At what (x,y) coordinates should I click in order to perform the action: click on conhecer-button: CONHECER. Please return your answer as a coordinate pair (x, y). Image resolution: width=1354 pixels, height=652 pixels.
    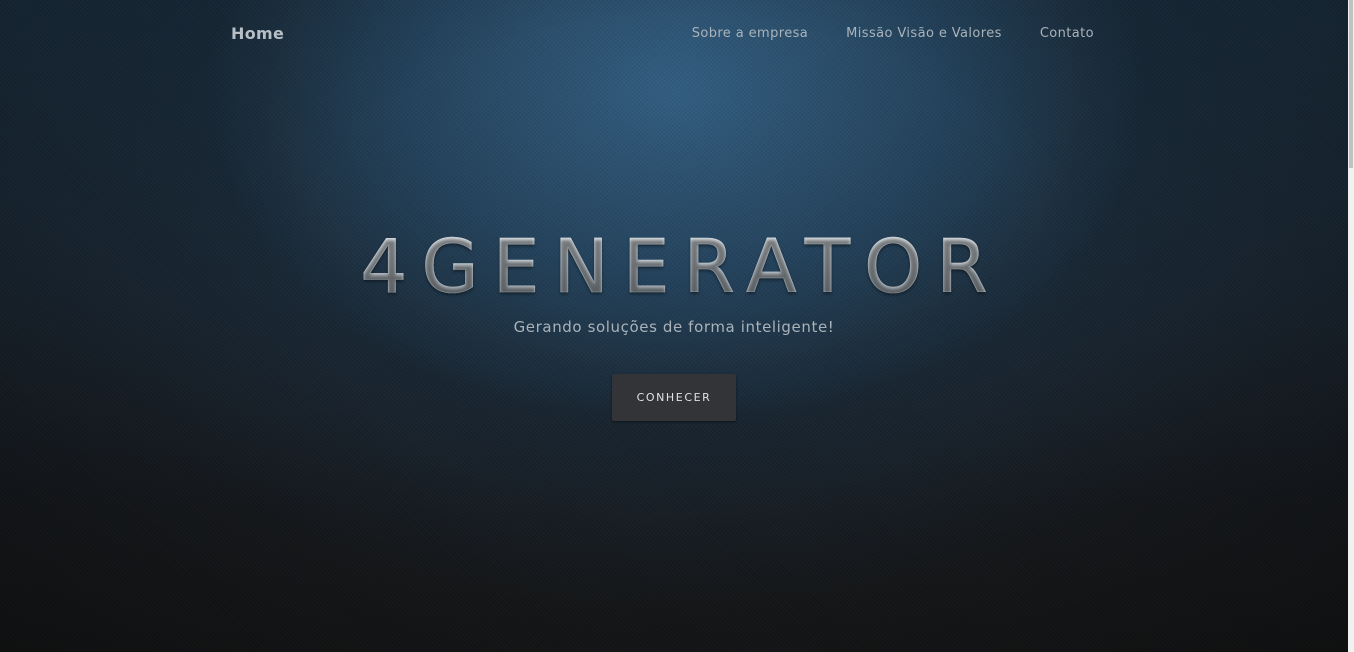
    Looking at the image, I should click on (674, 397).